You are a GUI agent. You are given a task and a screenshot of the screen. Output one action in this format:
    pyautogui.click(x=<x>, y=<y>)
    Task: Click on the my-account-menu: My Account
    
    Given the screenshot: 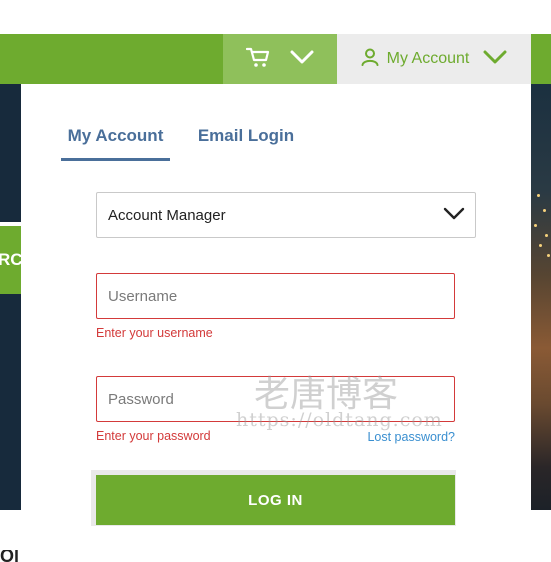 What is the action you would take?
    pyautogui.click(x=434, y=59)
    